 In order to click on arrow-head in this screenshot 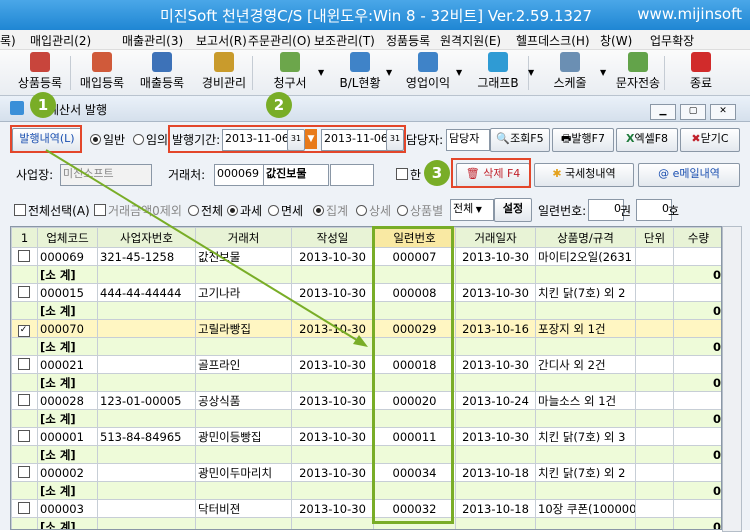, I will do `click(360, 341)`.